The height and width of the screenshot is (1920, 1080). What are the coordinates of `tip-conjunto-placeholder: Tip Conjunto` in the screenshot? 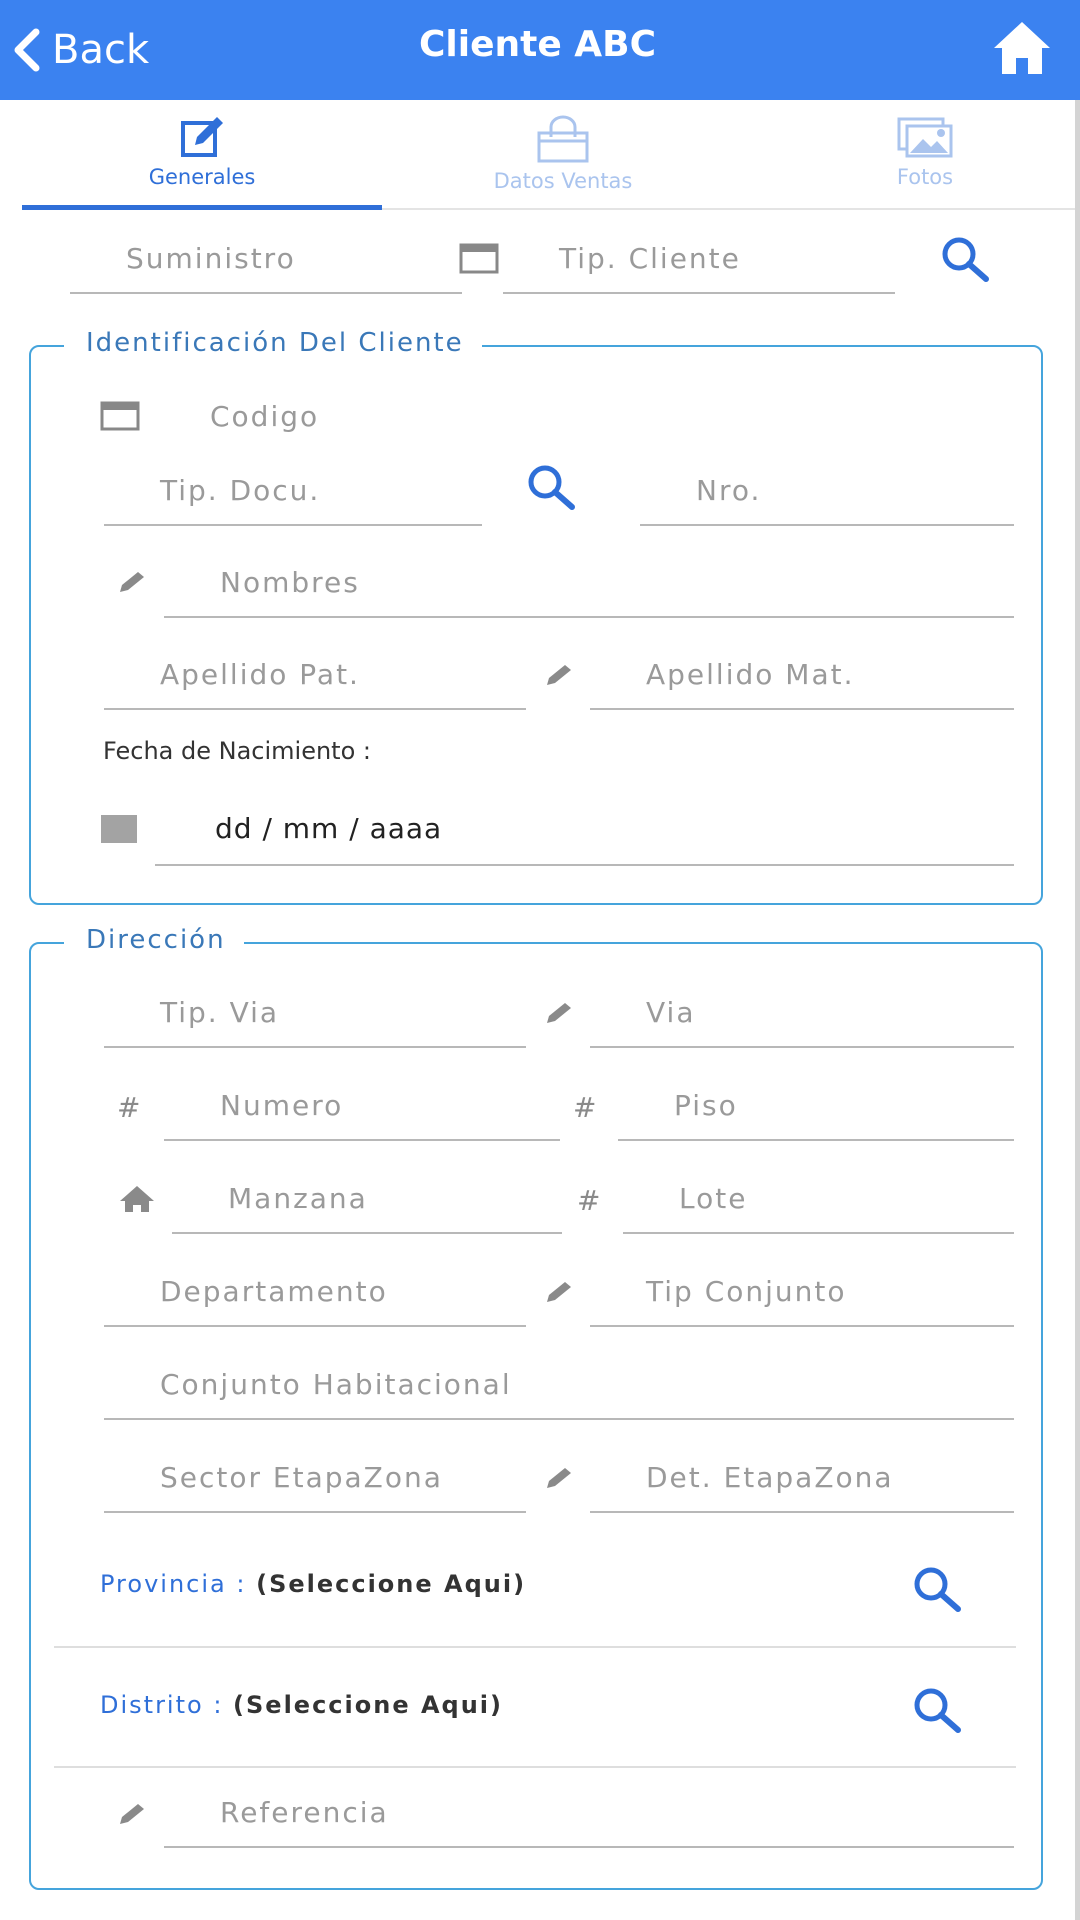 It's located at (746, 1291).